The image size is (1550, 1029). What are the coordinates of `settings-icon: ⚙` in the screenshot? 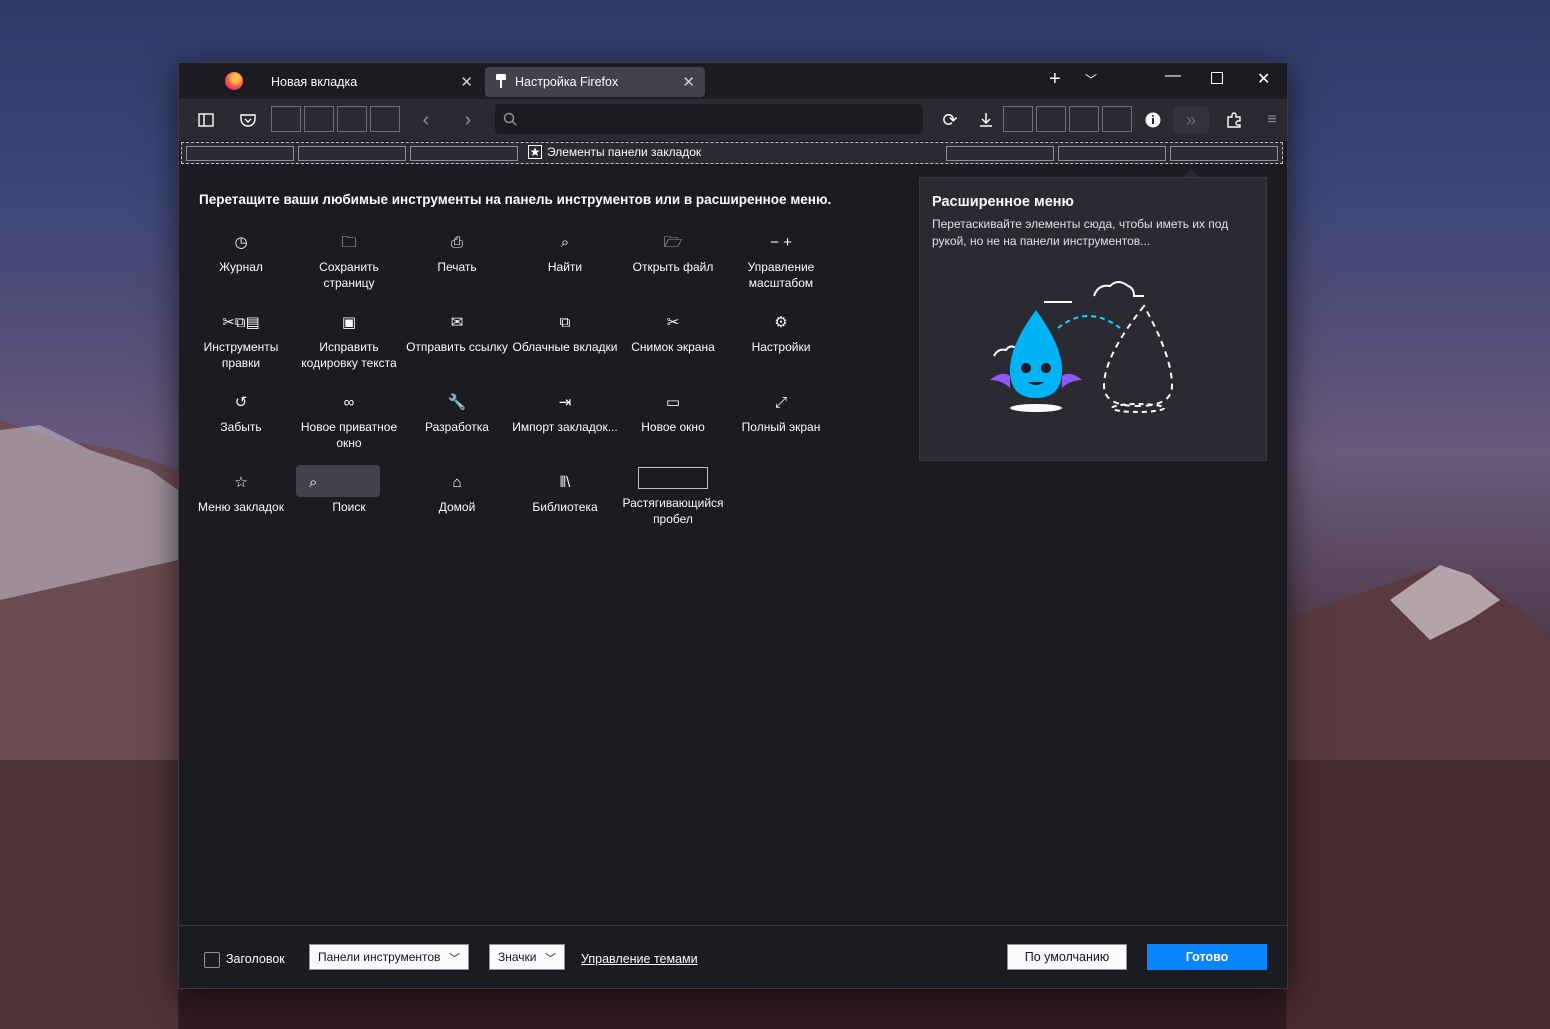 It's located at (781, 322).